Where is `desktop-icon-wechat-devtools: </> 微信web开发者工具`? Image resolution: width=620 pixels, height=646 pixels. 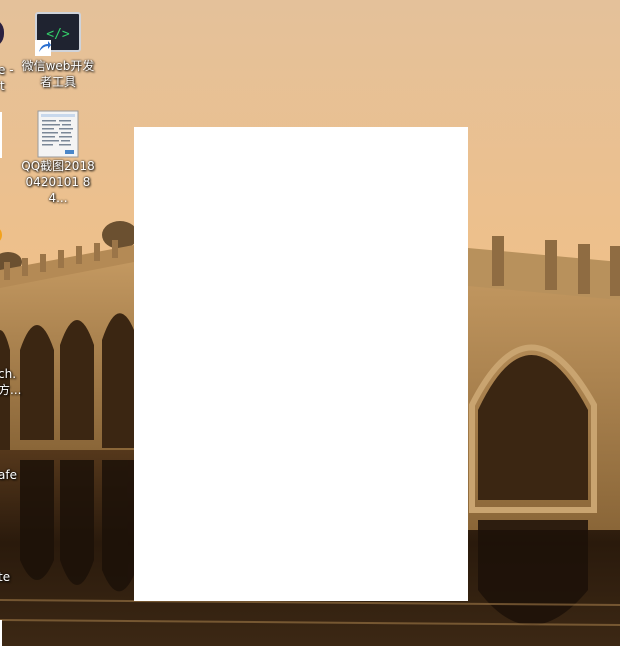
desktop-icon-wechat-devtools: </> 微信web开发者工具 is located at coordinates (58, 51).